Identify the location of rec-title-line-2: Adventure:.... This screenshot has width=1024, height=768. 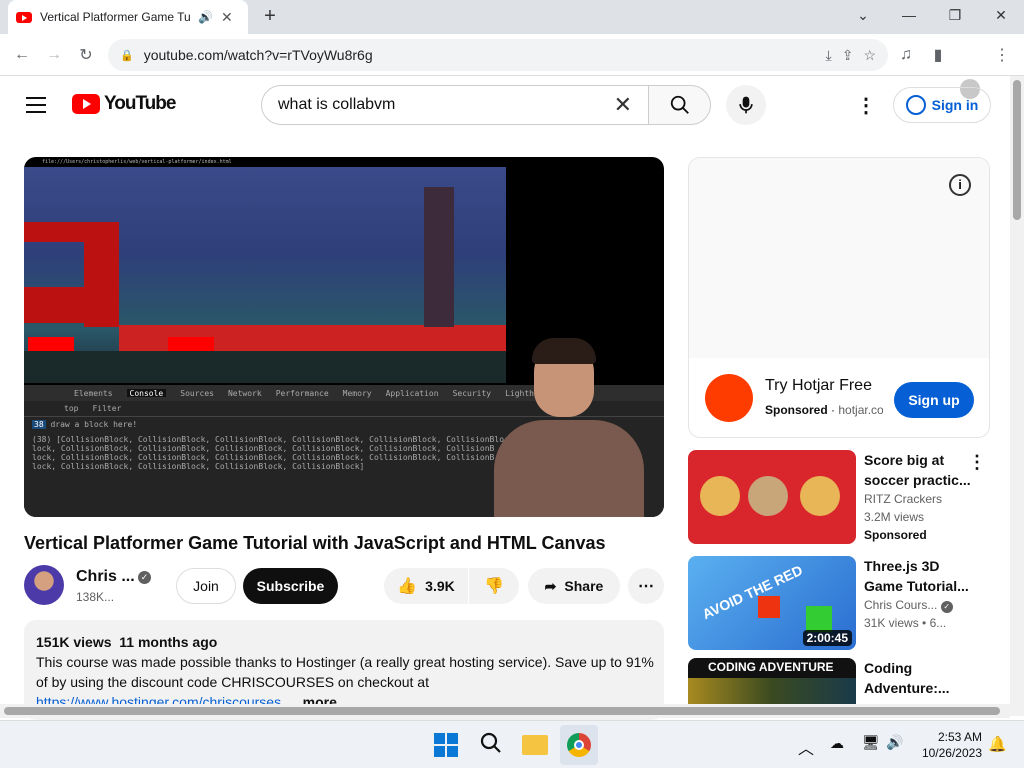
(907, 688).